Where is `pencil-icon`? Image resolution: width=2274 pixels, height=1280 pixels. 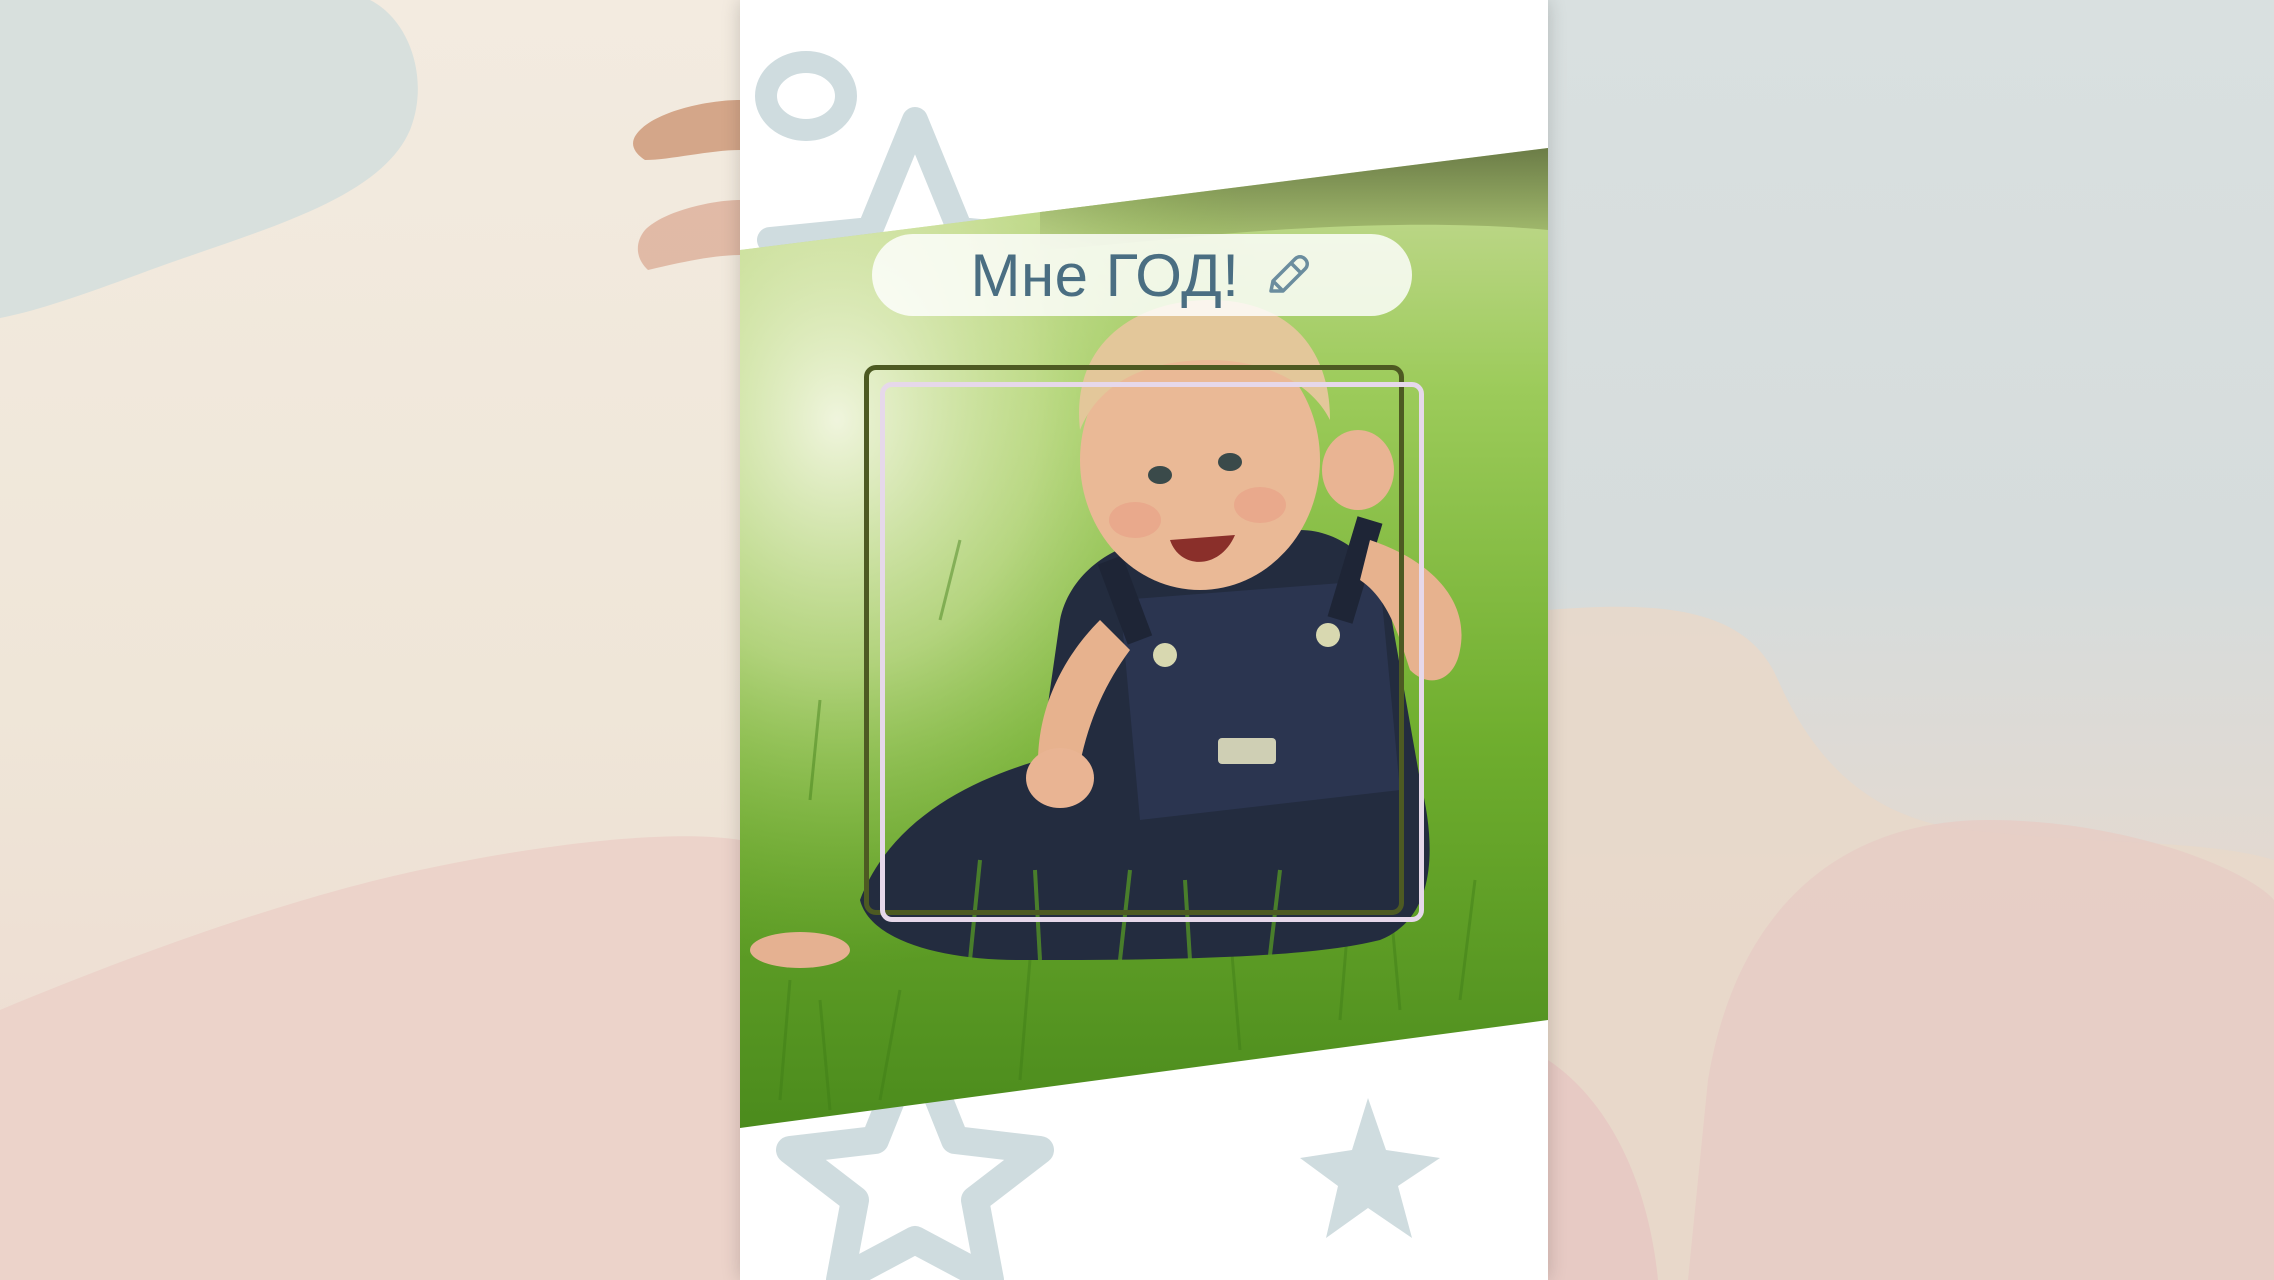 pencil-icon is located at coordinates (1287, 275).